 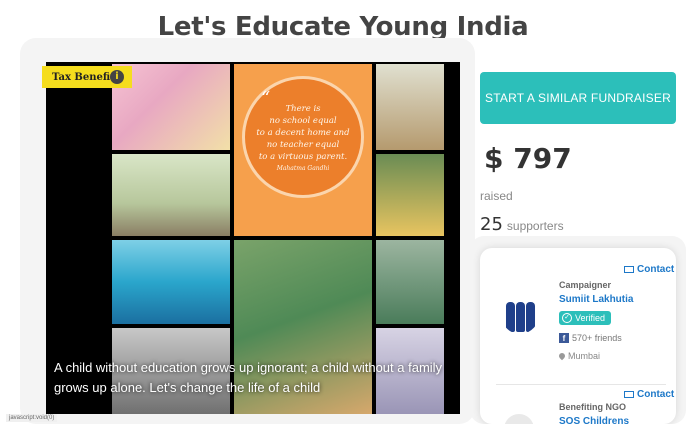 I want to click on raised-label: raised, so click(x=496, y=196).